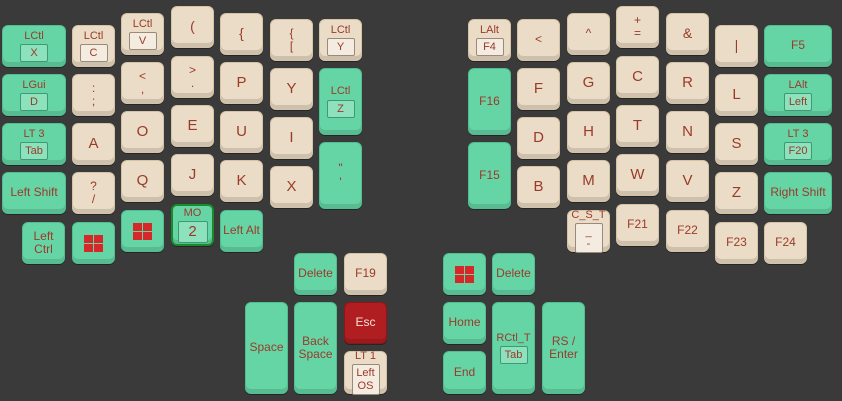 The height and width of the screenshot is (401, 842). Describe the element at coordinates (365, 379) in the screenshot. I see `key-tap-label: Left OS` at that location.